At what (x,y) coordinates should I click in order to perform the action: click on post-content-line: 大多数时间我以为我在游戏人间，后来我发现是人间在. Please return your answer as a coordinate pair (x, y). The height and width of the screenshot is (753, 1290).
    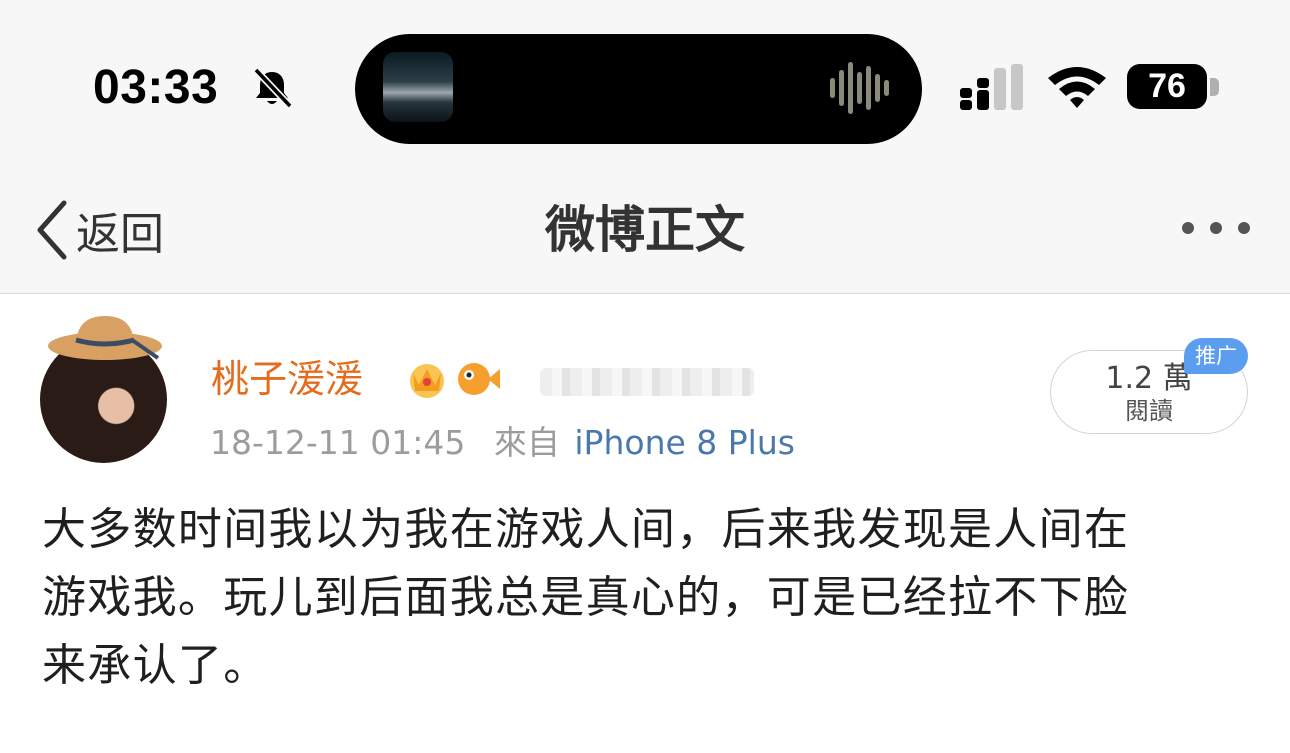
    Looking at the image, I should click on (586, 529).